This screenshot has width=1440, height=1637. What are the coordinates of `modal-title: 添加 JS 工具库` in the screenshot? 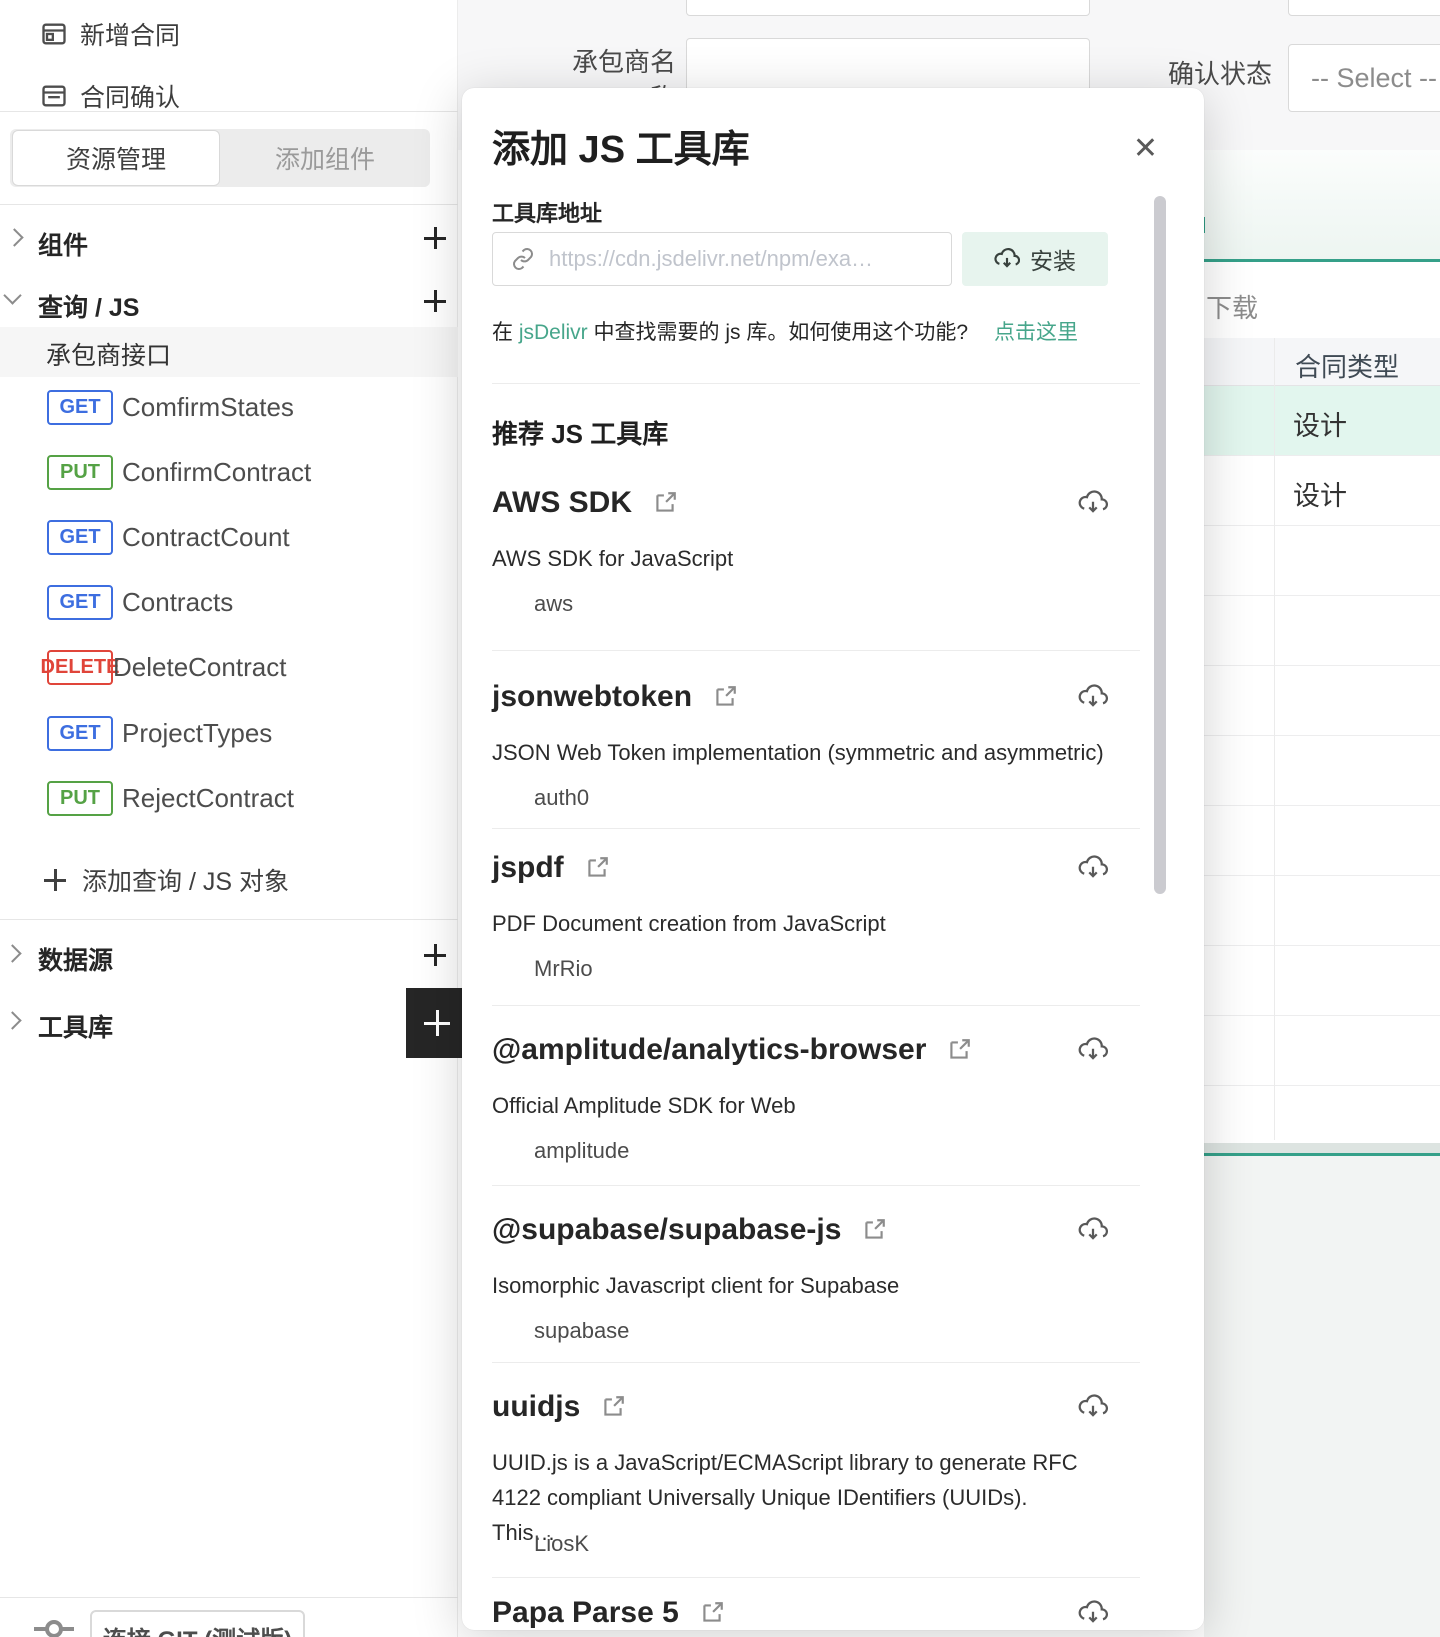 It's located at (621, 150).